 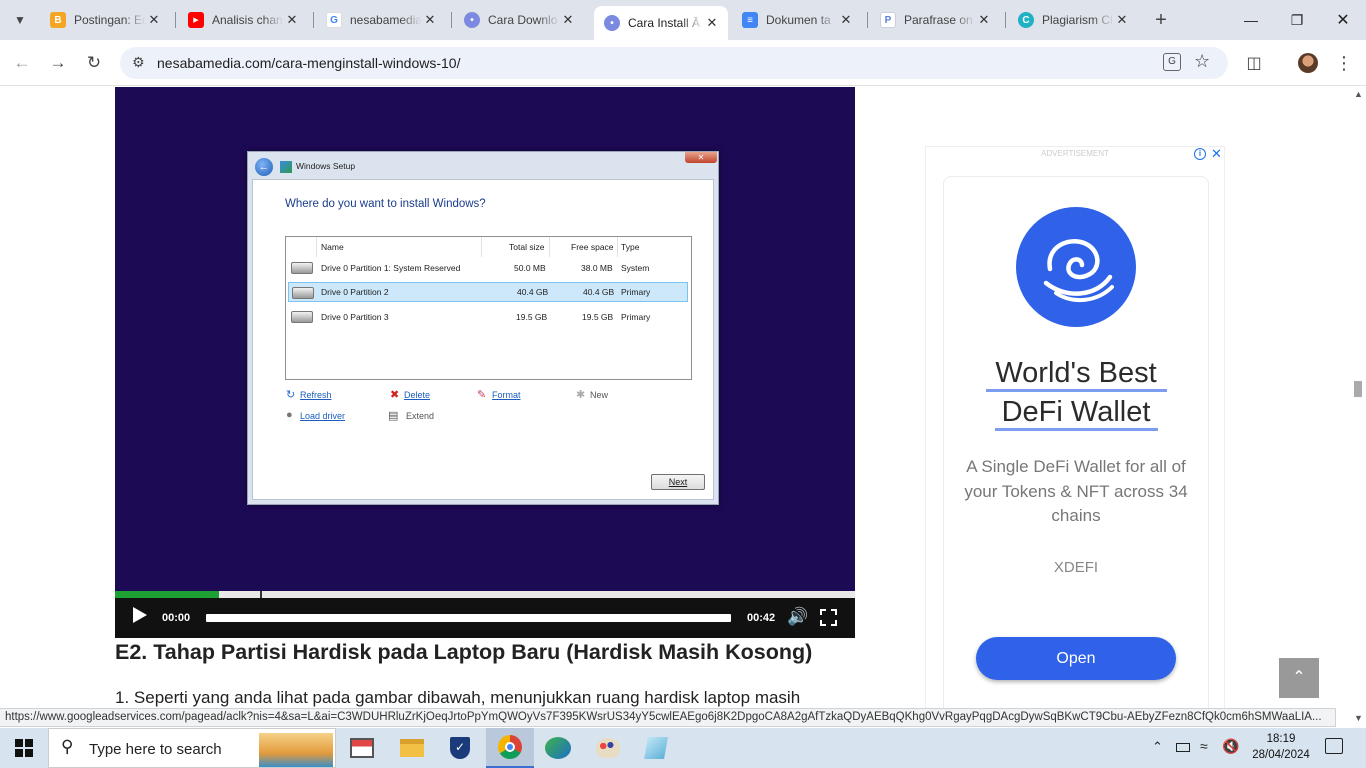 I want to click on tab-analisis: ▶ Analisis chan ✕, so click(x=243, y=20).